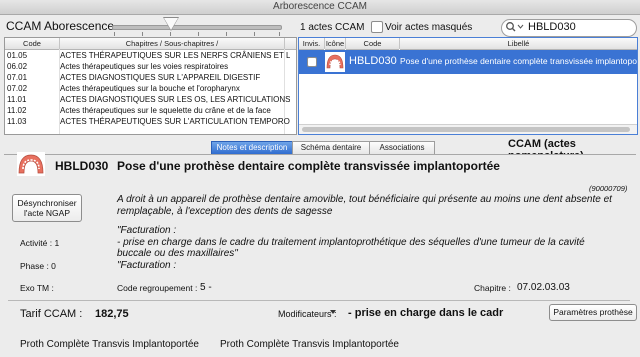 Image resolution: width=640 pixels, height=357 pixels. What do you see at coordinates (17, 55) in the screenshot?
I see `chapter-code: 01.05` at bounding box center [17, 55].